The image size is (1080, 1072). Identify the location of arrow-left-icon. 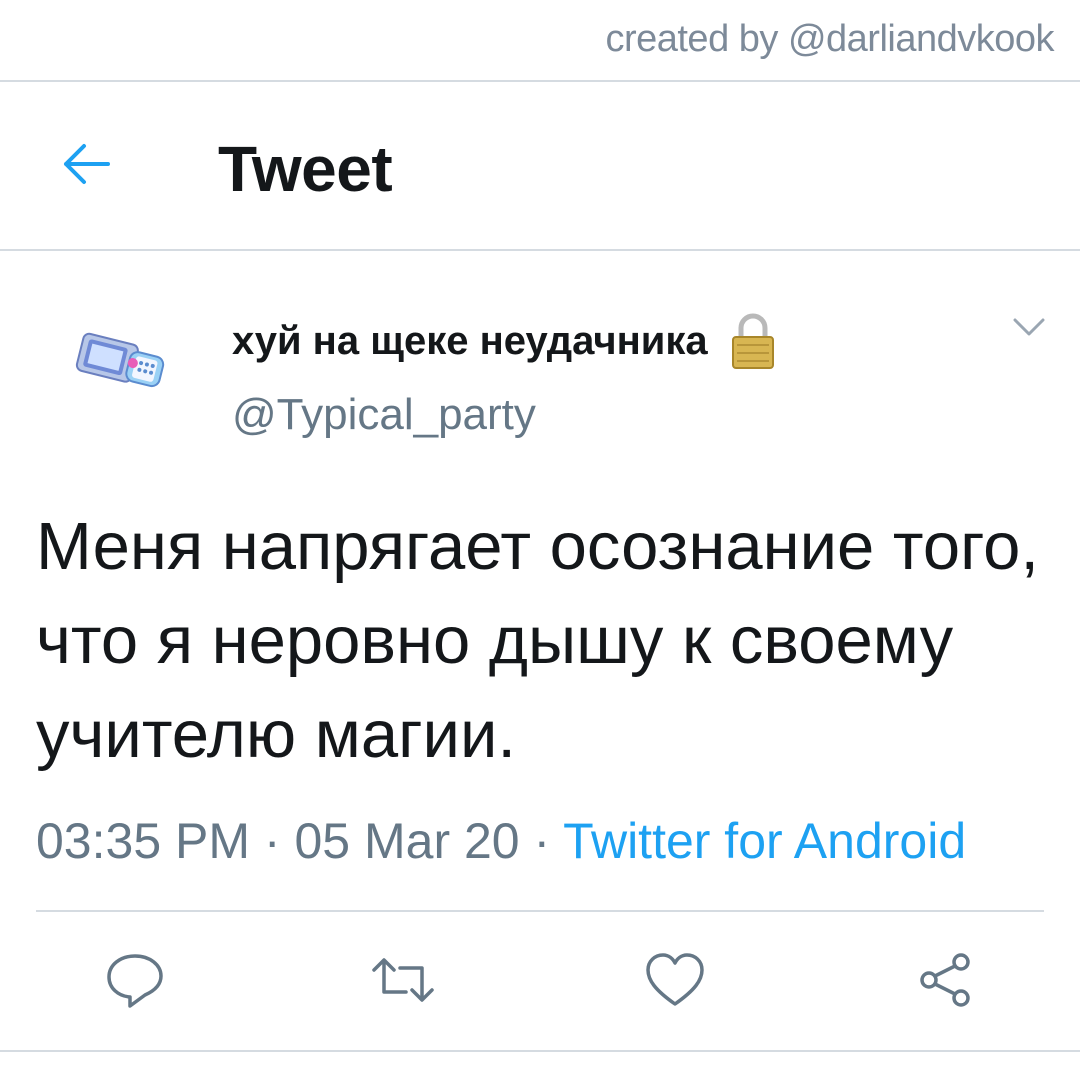
(87, 164).